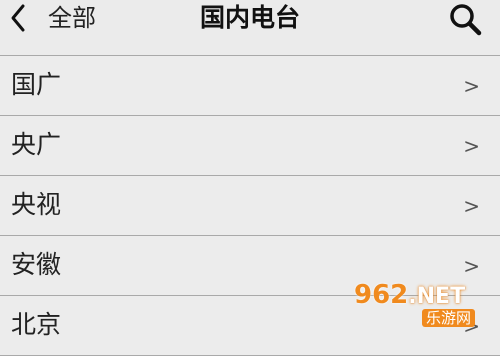 This screenshot has width=500, height=356. I want to click on search-button, so click(466, 20).